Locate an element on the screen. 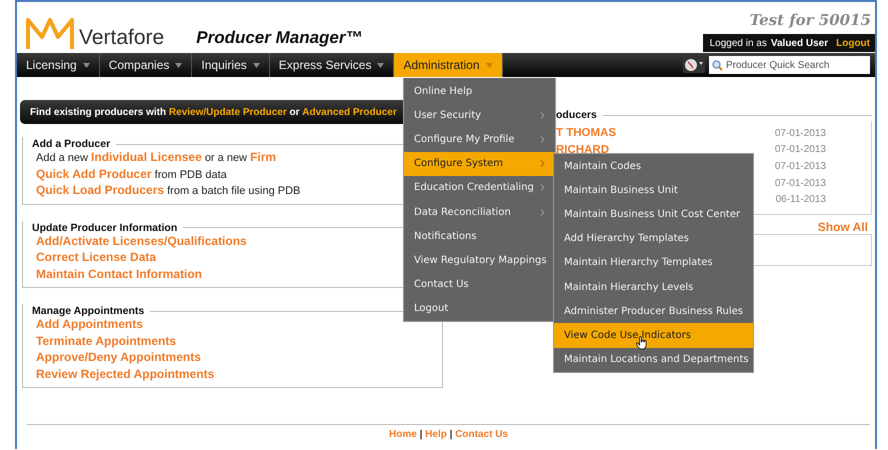 The image size is (888, 450). menu-item: Maintain Hierarchy Templates is located at coordinates (653, 262).